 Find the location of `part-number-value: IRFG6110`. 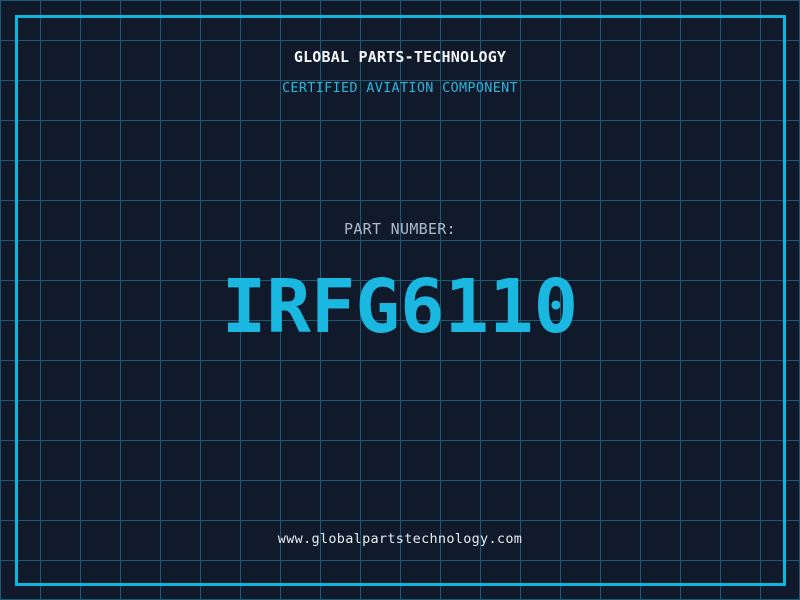

part-number-value: IRFG6110 is located at coordinates (400, 307).